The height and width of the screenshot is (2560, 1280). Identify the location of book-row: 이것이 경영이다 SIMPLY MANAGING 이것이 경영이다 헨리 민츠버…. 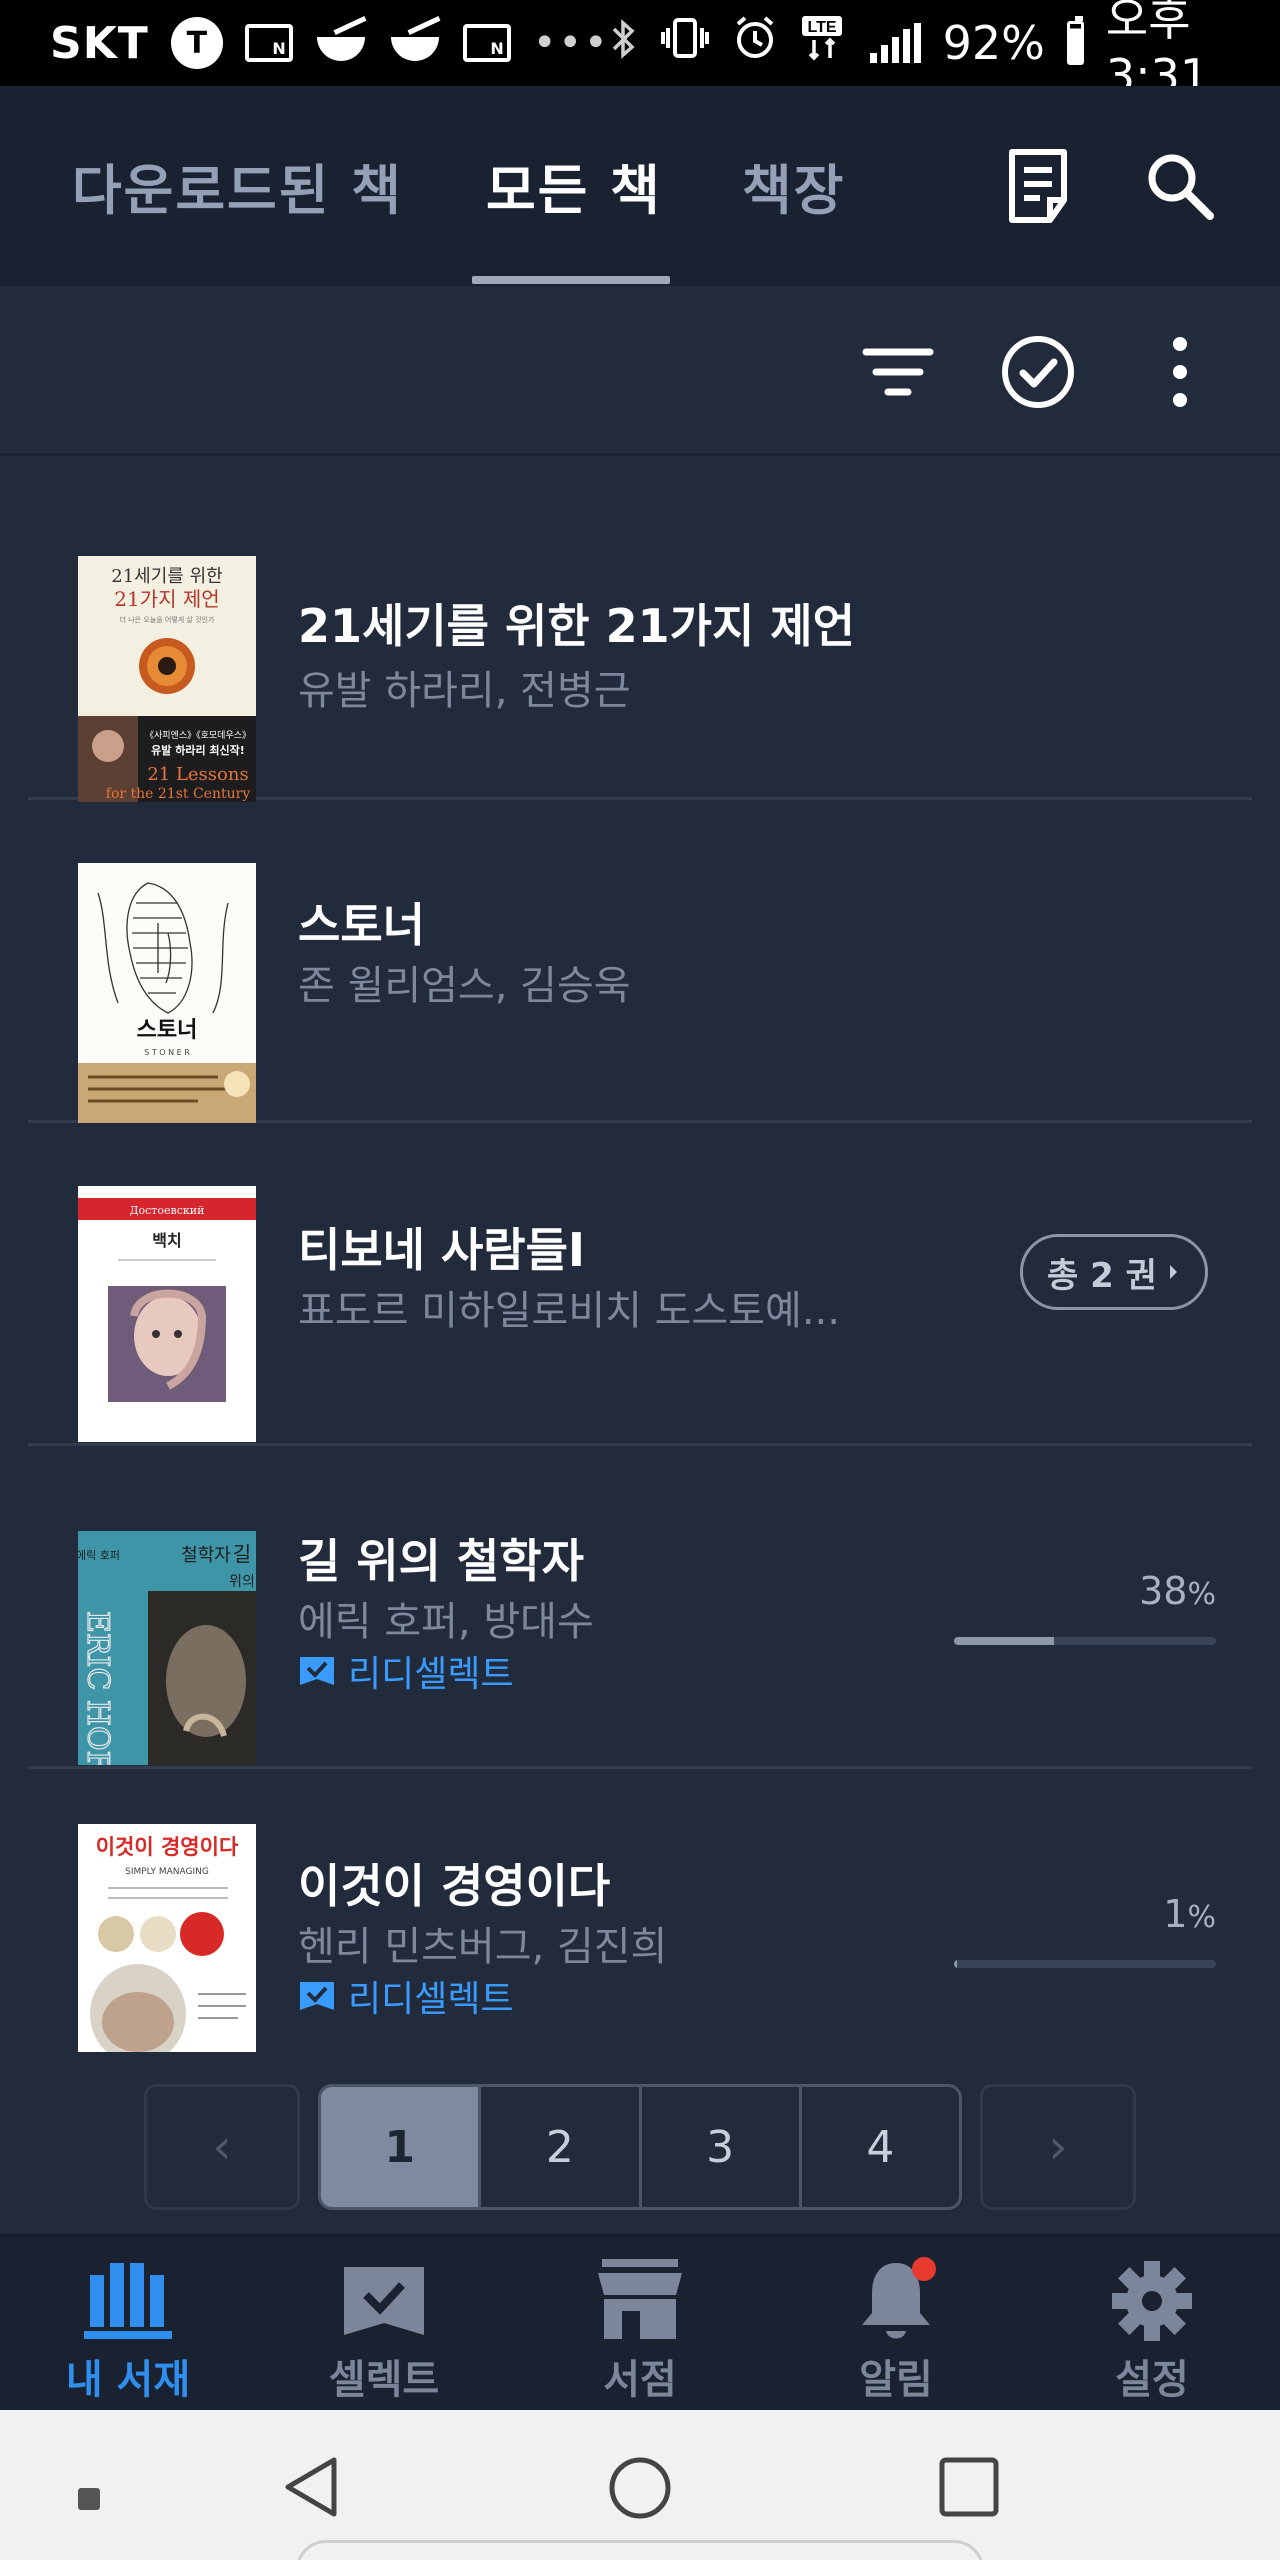
(640, 1912).